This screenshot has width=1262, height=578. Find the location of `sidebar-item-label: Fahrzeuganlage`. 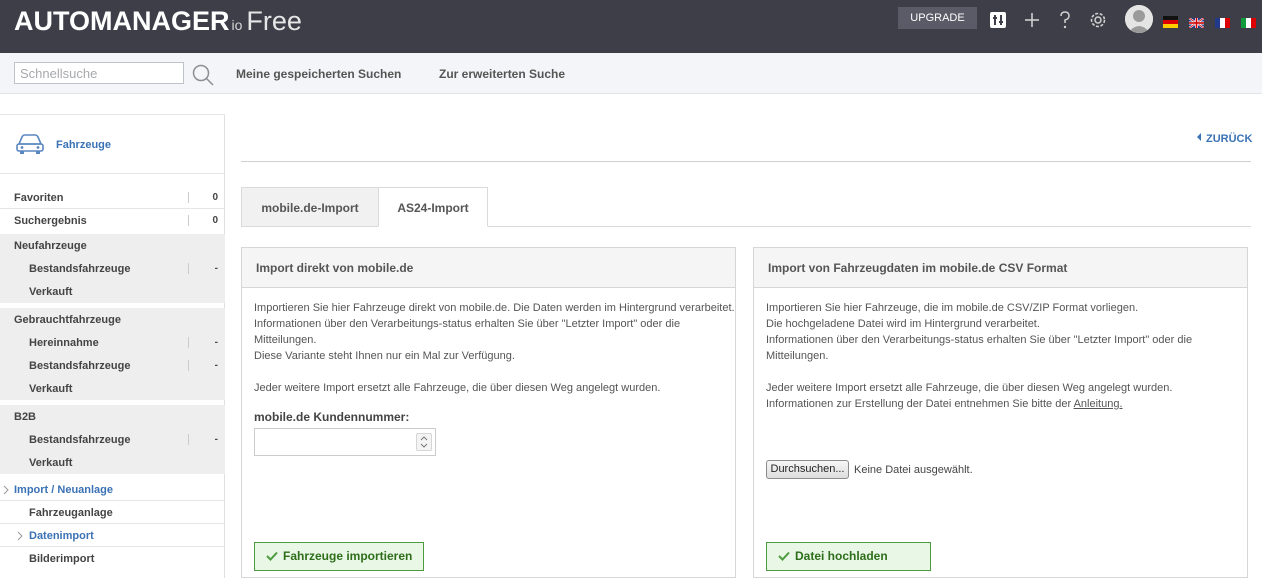

sidebar-item-label: Fahrzeuganlage is located at coordinates (71, 513).